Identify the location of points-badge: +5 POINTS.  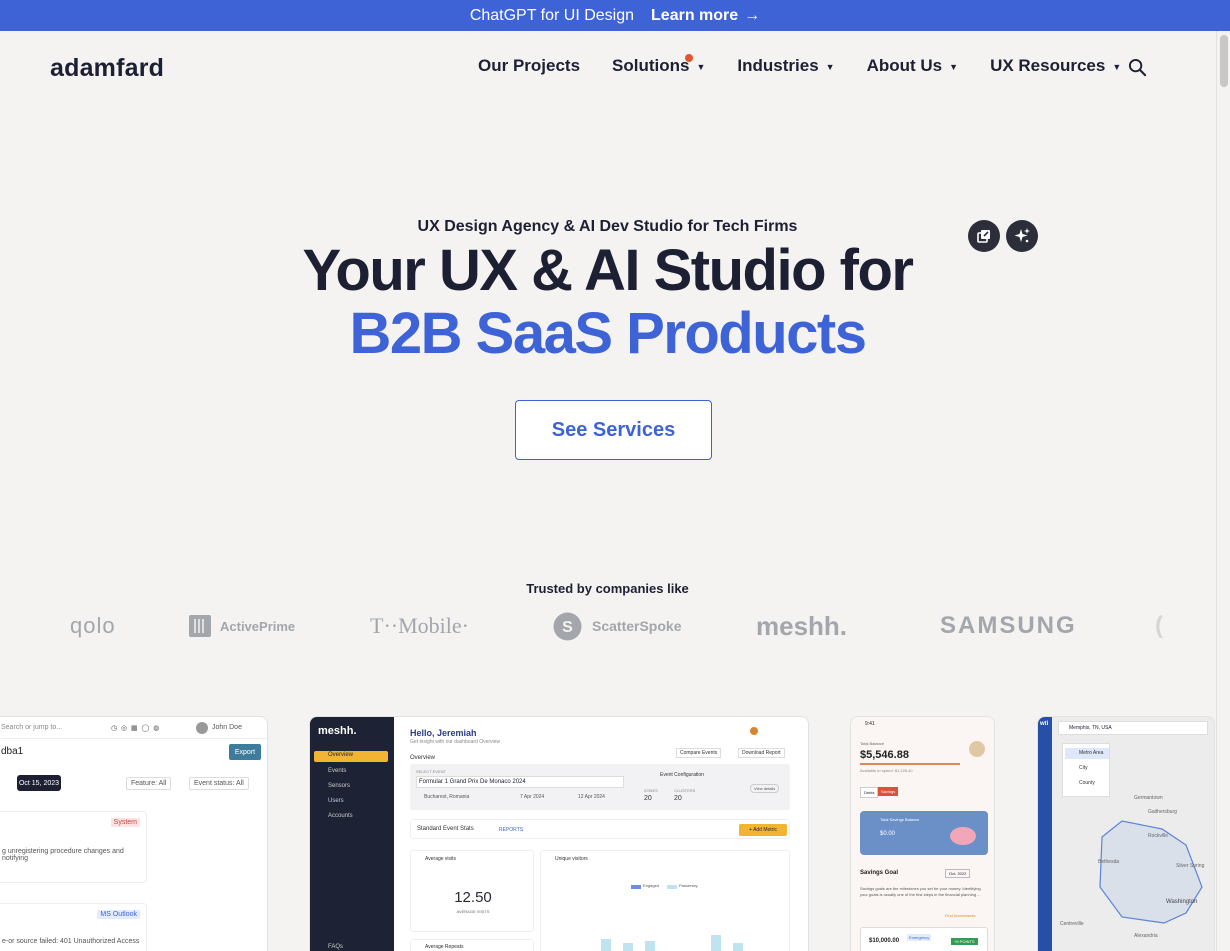
(964, 941).